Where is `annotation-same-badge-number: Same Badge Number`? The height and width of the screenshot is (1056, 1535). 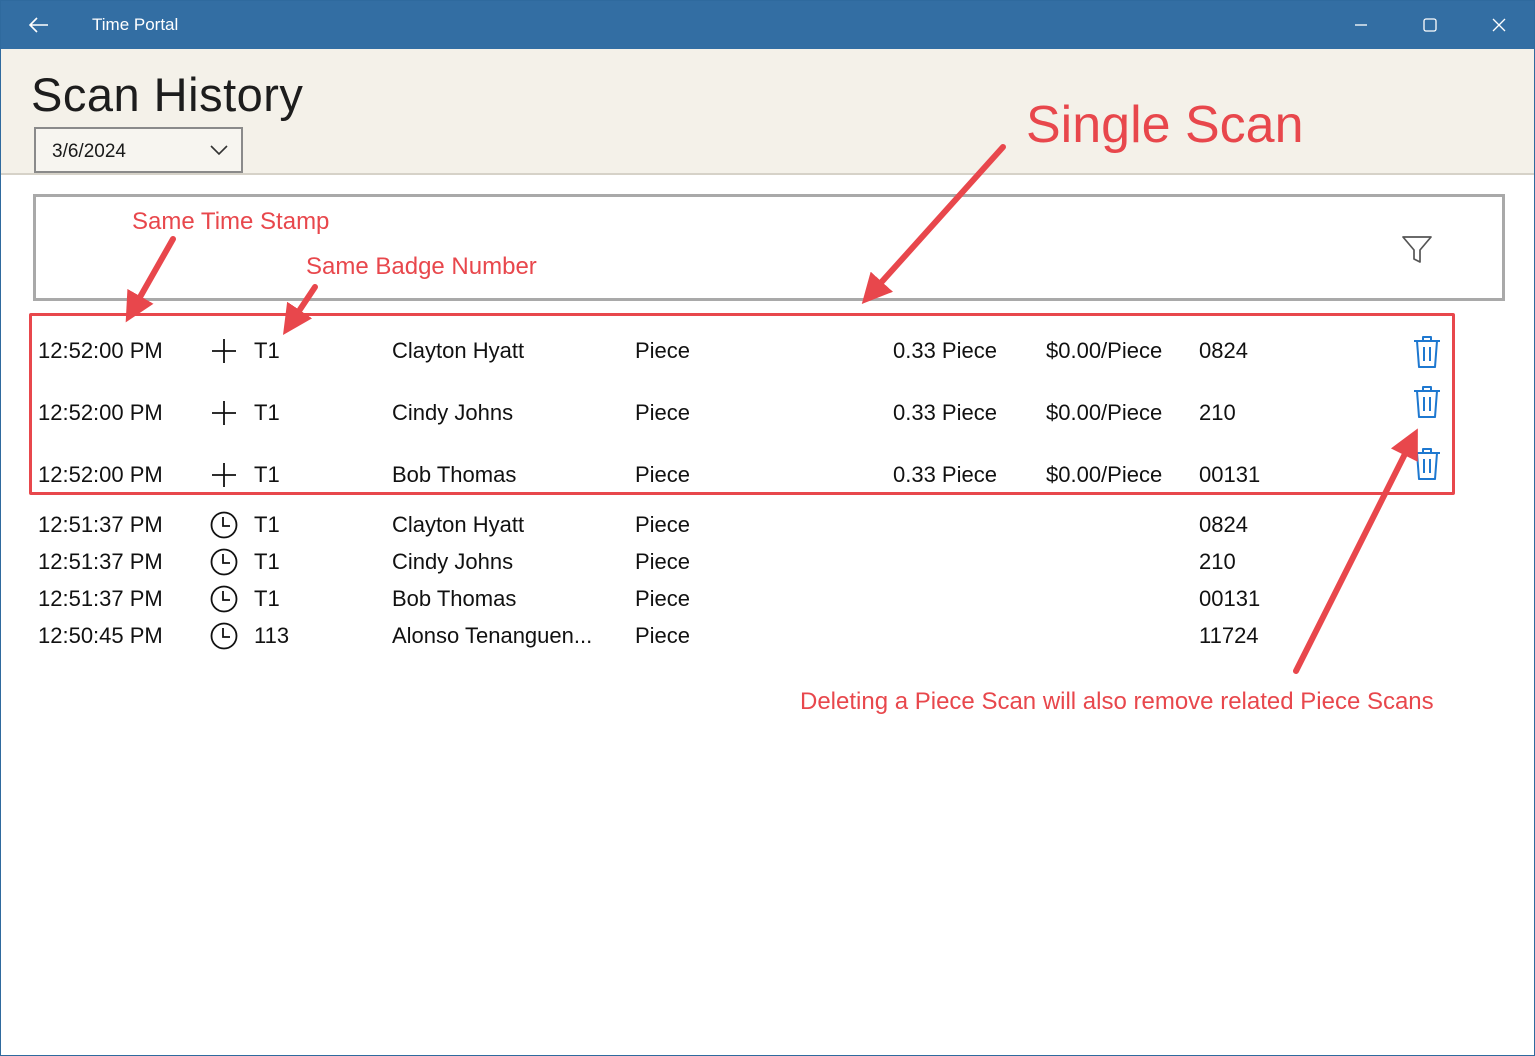
annotation-same-badge-number: Same Badge Number is located at coordinates (421, 266).